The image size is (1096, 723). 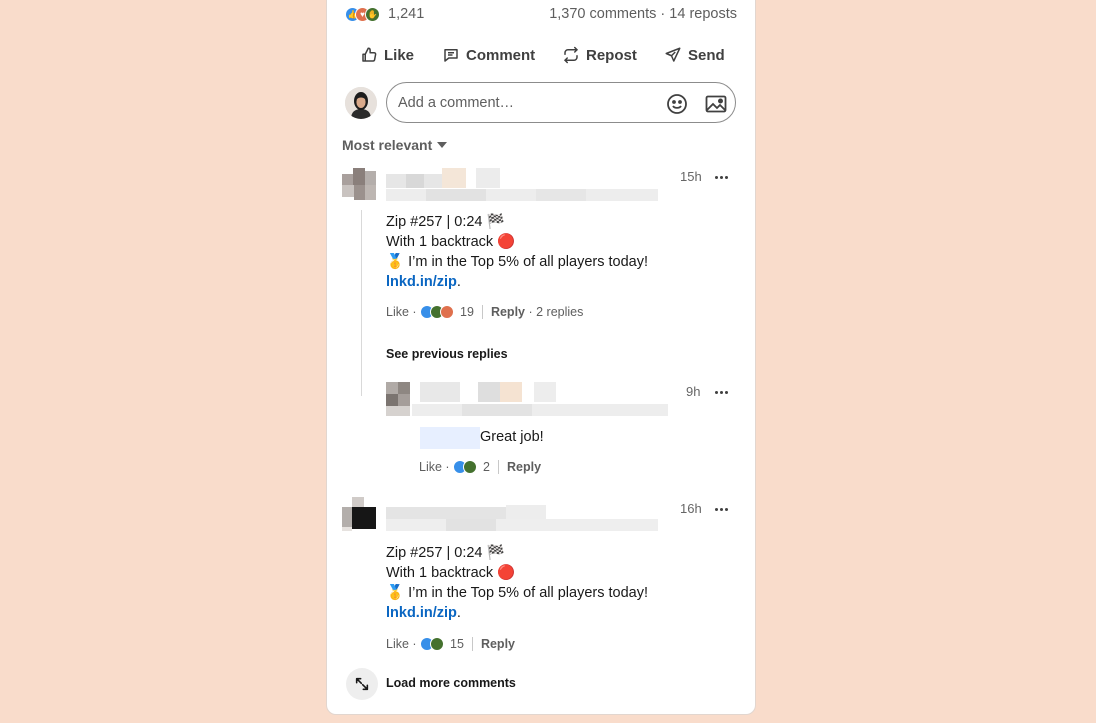 I want to click on comment-meta: Like · 15 Reply, so click(x=450, y=644).